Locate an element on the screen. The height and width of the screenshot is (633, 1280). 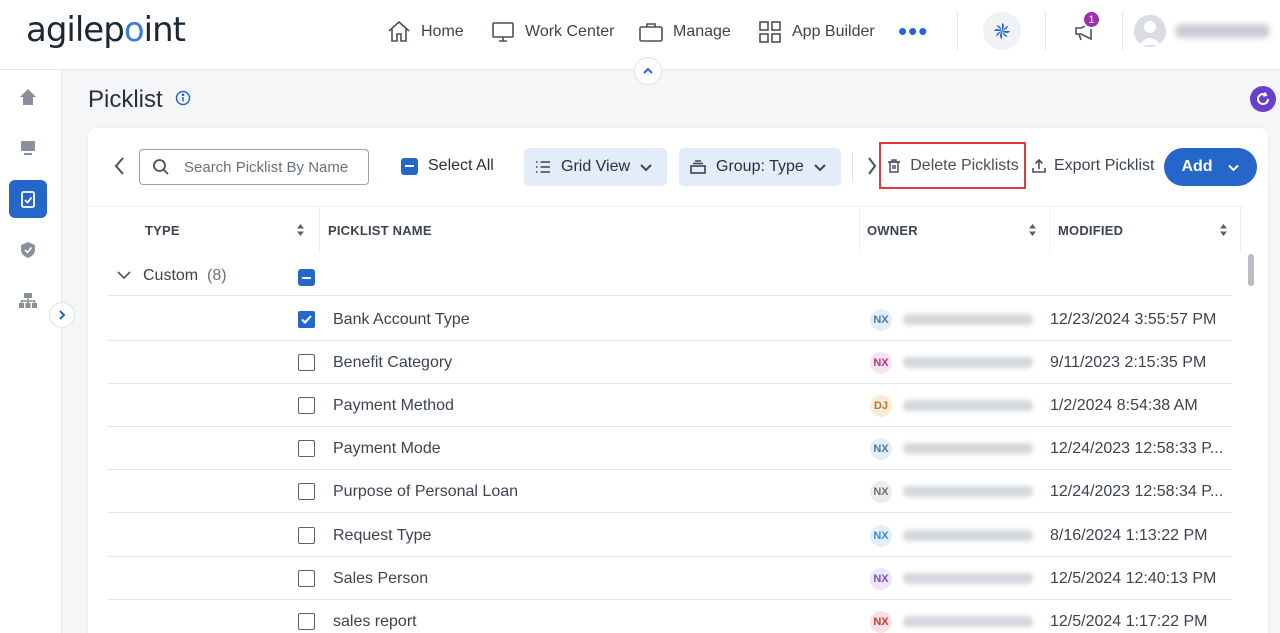
delete-picklists-button: Delete Picklists is located at coordinates (952, 165).